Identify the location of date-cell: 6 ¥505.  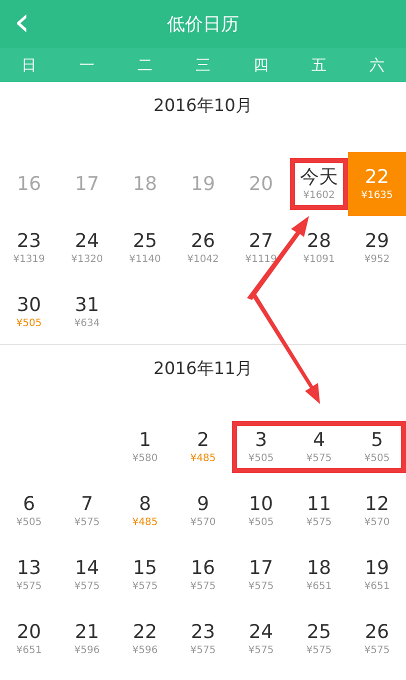
(29, 511).